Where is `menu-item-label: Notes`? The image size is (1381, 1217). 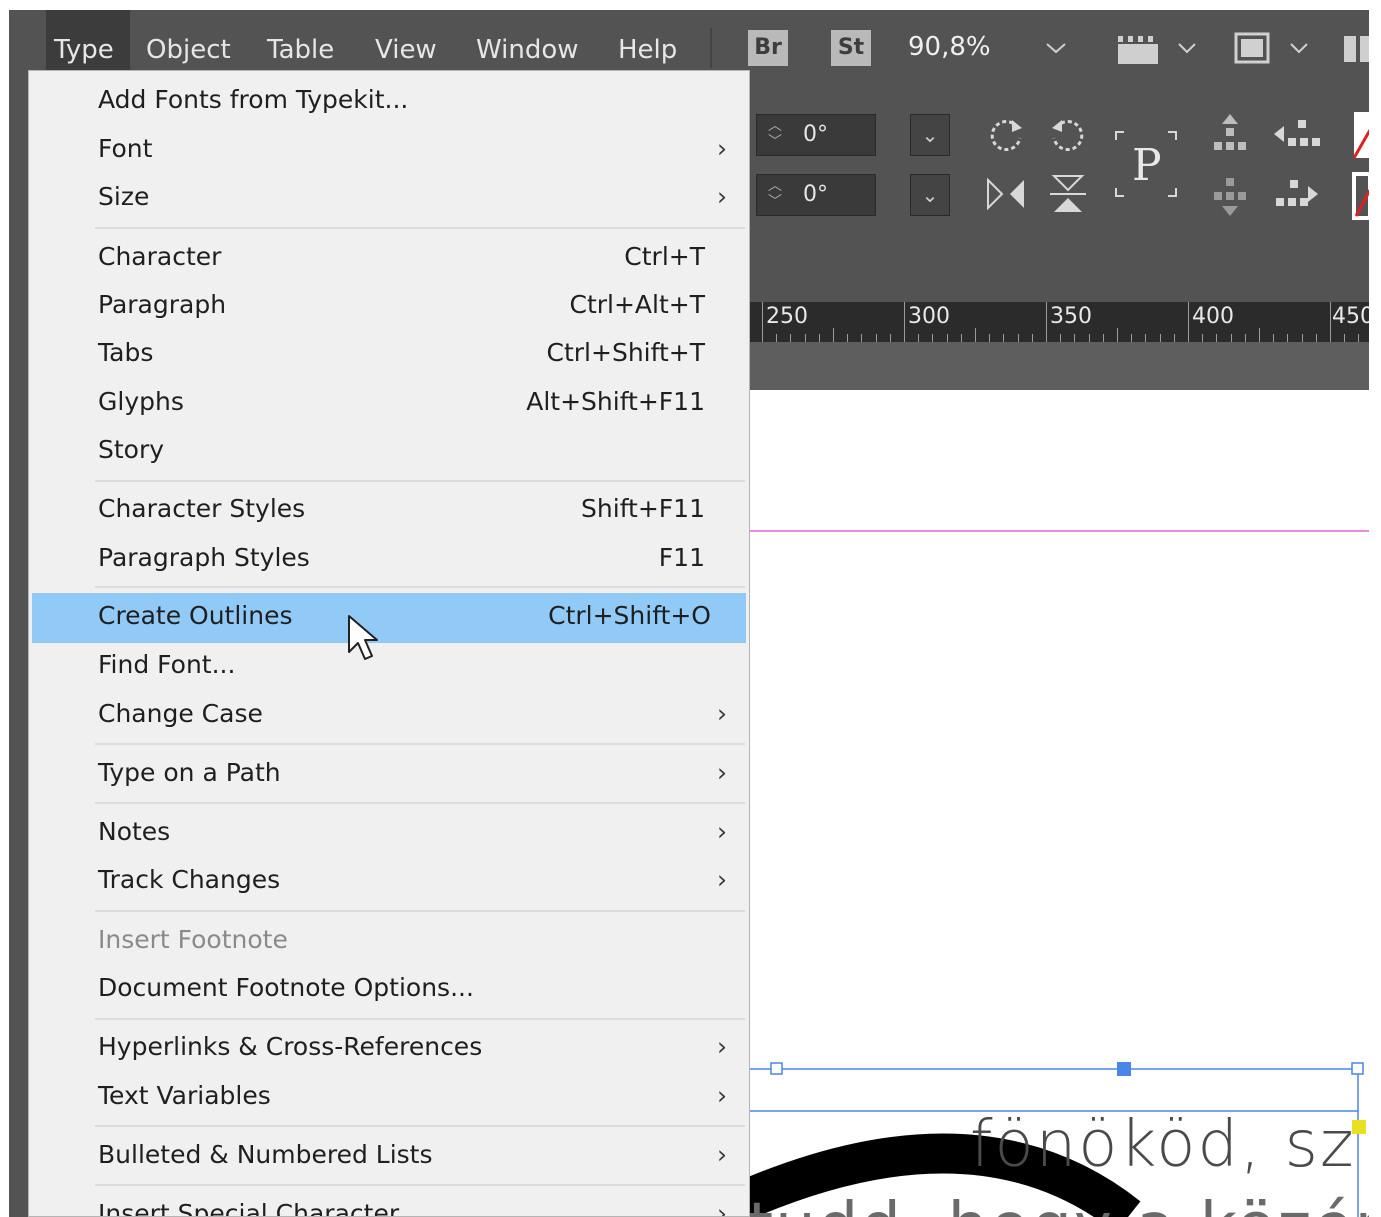 menu-item-label: Notes is located at coordinates (134, 831).